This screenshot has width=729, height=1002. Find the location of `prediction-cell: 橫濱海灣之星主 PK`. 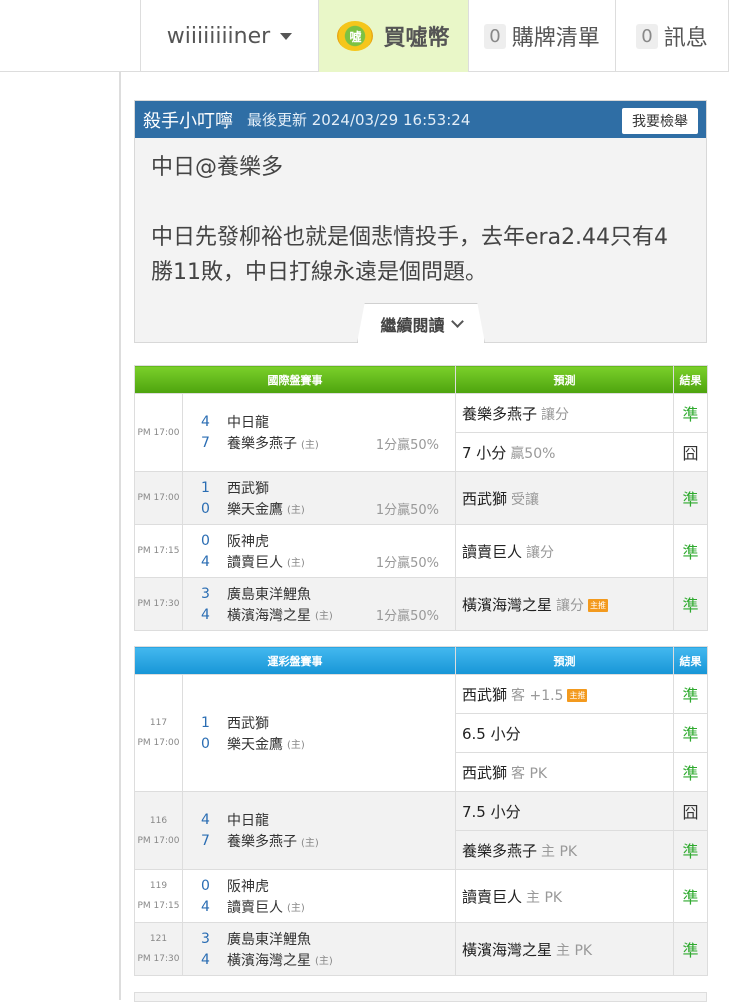

prediction-cell: 橫濱海灣之星主 PK is located at coordinates (564, 949).